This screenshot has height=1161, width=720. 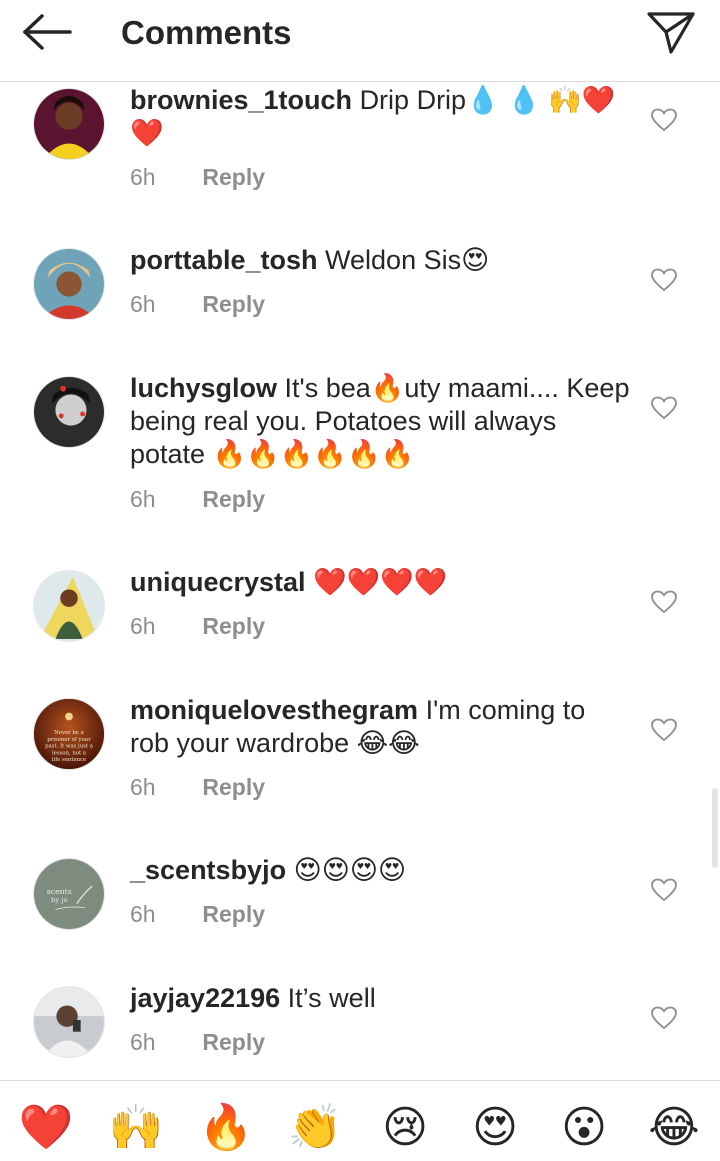 I want to click on comment-username: uniquecrystal, so click(x=218, y=582).